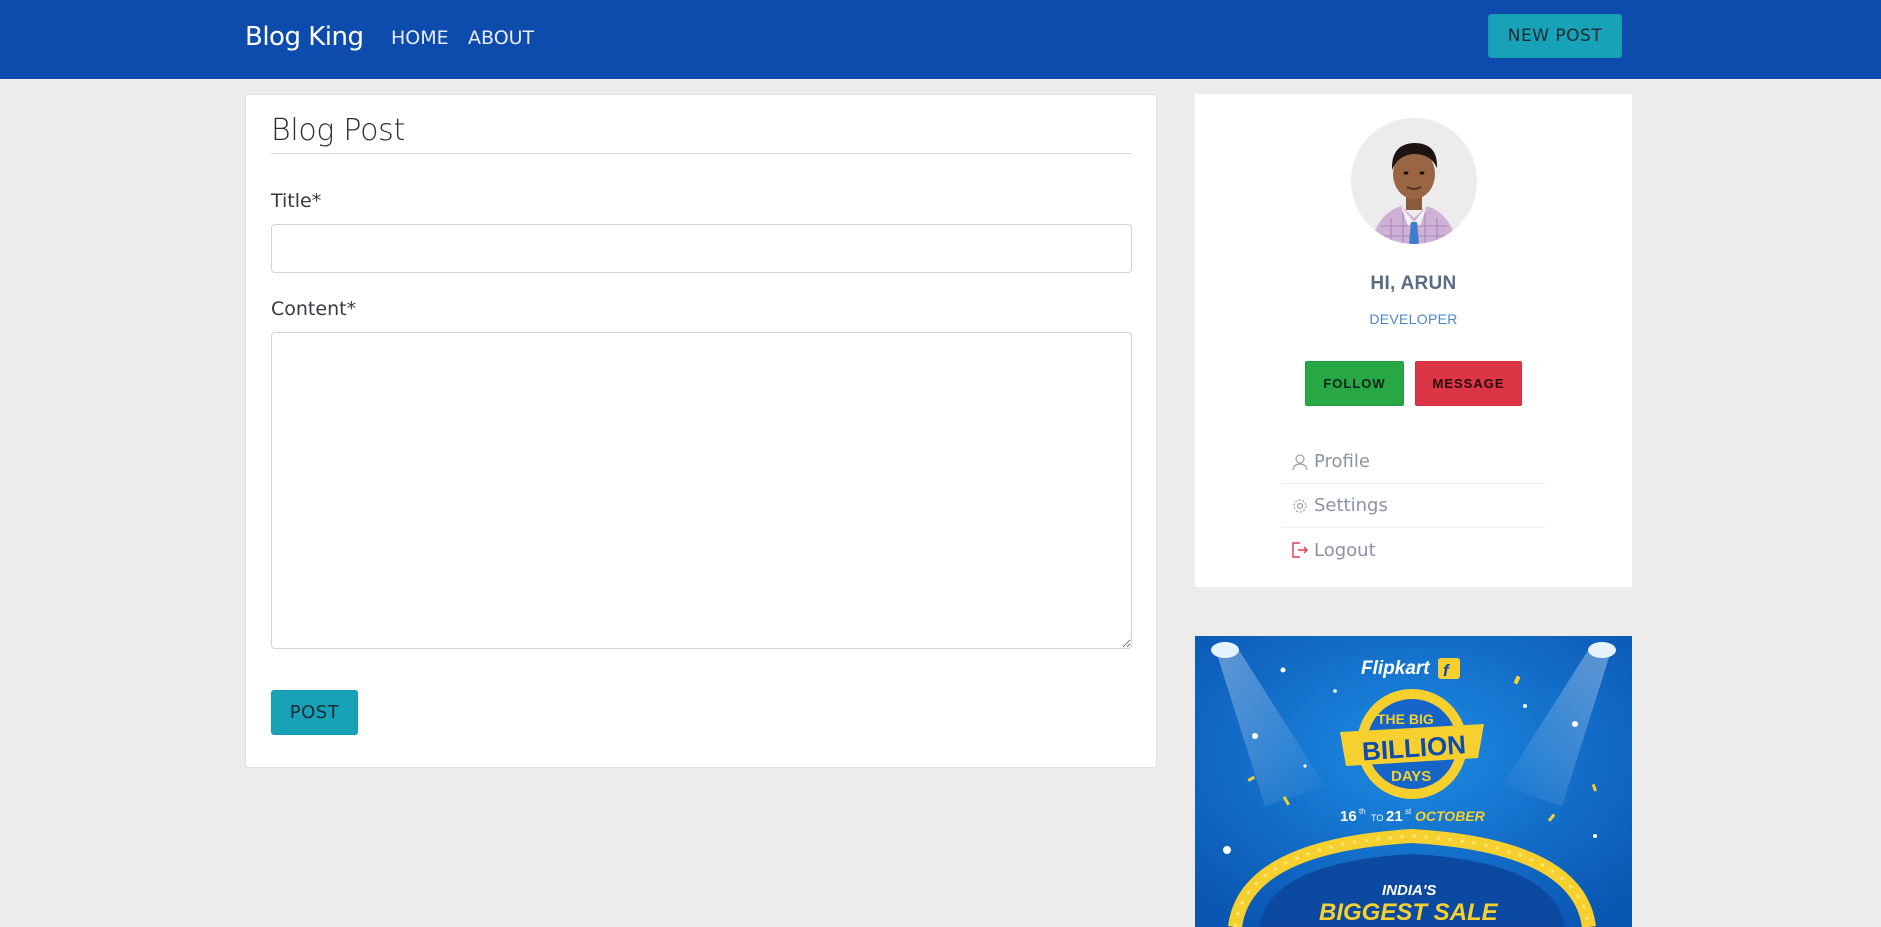 The height and width of the screenshot is (927, 1881). What do you see at coordinates (1413, 550) in the screenshot?
I see `menu-item-logout: Logout` at bounding box center [1413, 550].